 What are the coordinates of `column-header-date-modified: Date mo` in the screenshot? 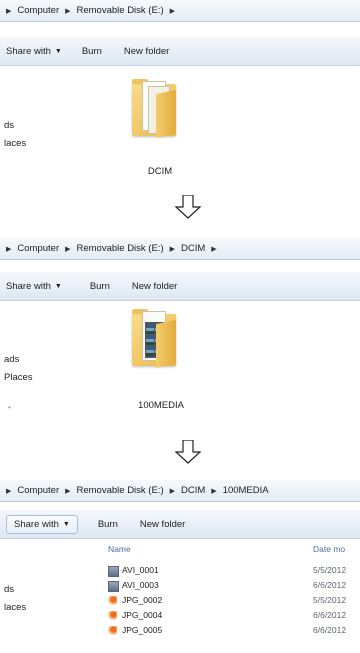 It's located at (329, 549).